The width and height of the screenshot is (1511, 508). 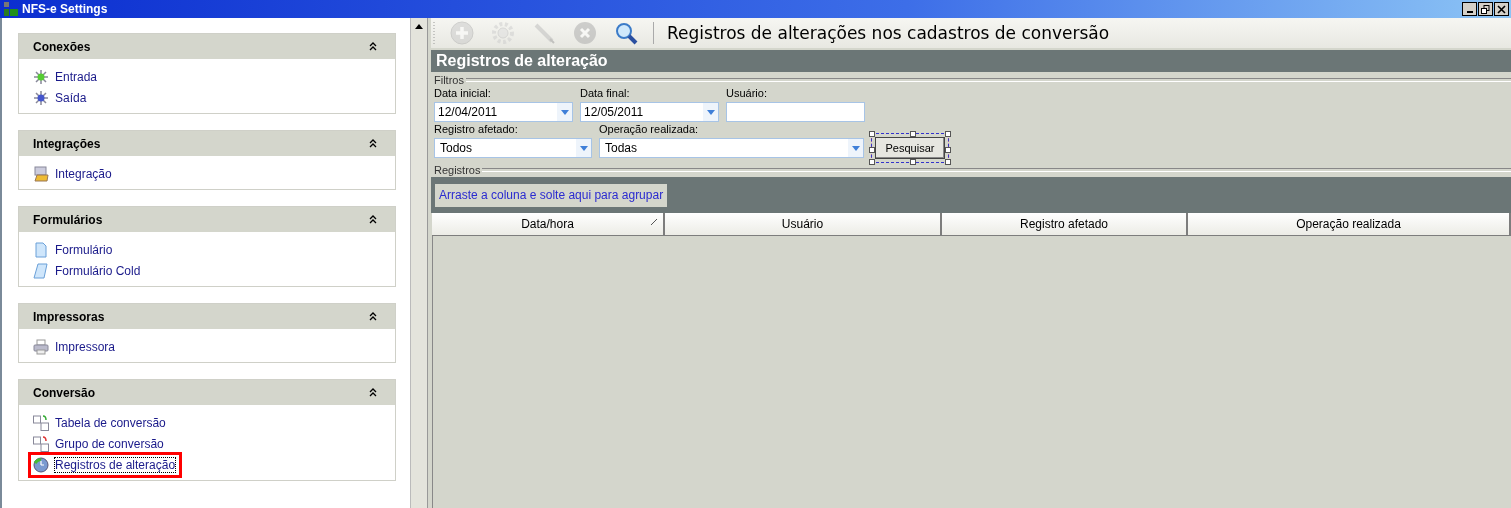 I want to click on pencil-icon, so click(x=544, y=33).